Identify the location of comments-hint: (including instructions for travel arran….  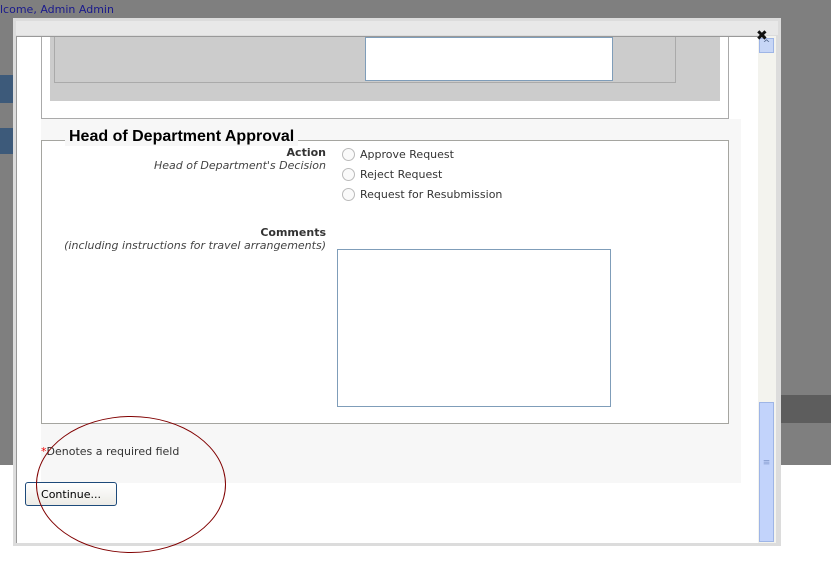
(195, 245).